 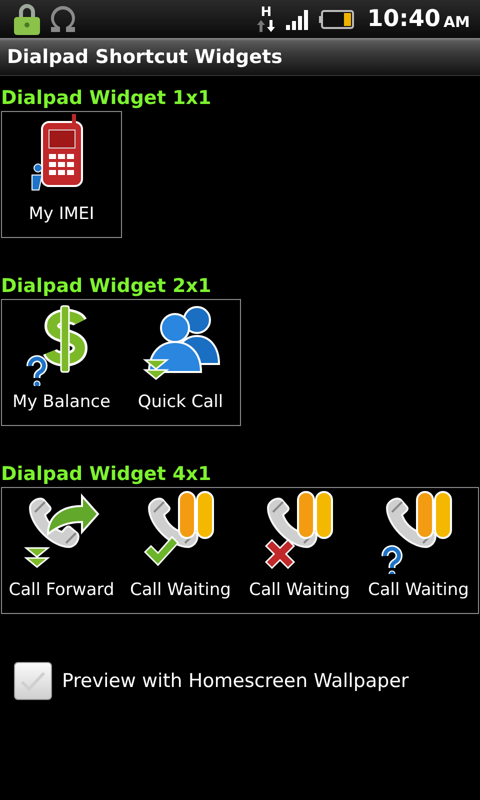 What do you see at coordinates (27, 19) in the screenshot?
I see `lock-icon` at bounding box center [27, 19].